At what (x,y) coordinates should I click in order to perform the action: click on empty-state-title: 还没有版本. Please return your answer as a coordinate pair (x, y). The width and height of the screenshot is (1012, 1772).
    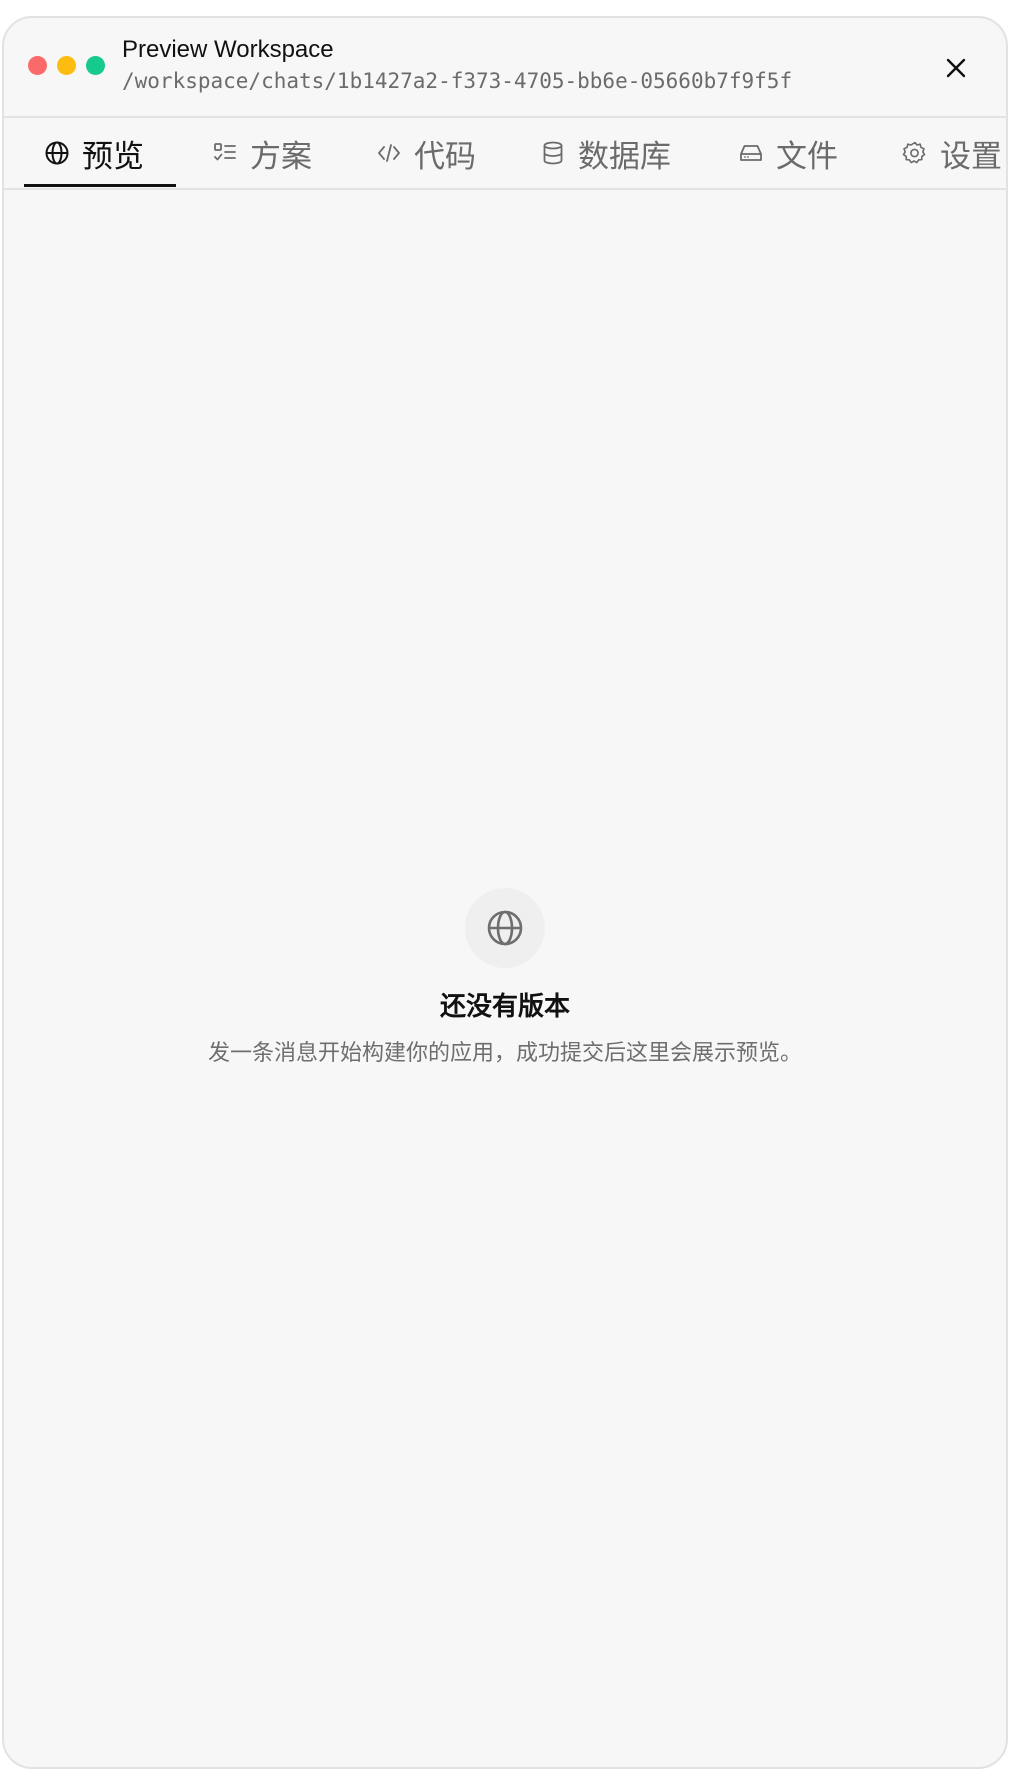
    Looking at the image, I should click on (504, 1006).